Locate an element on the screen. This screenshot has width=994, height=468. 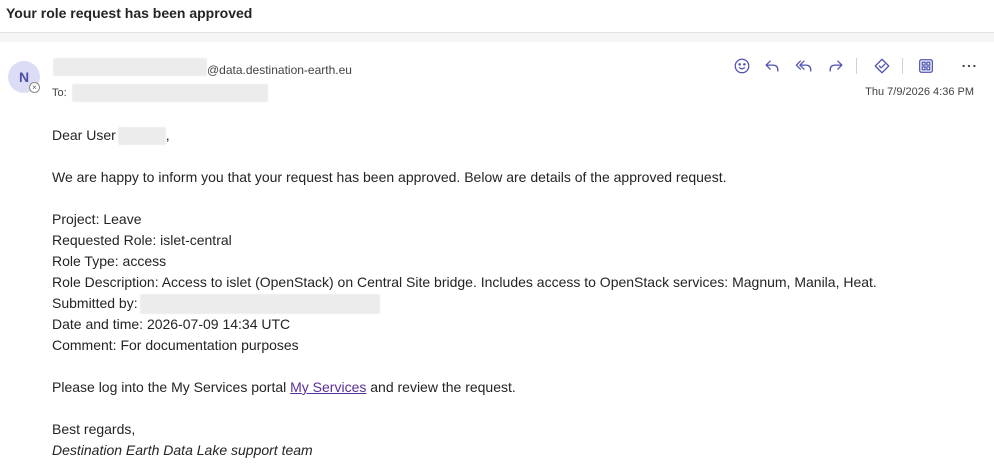
closing: Best regards, is located at coordinates (94, 429).